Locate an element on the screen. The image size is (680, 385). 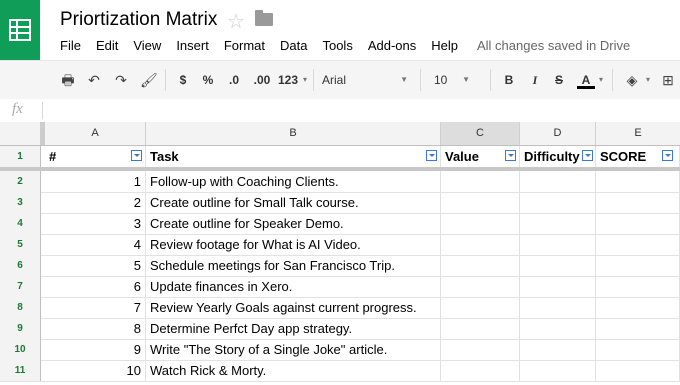
row-header: 10 is located at coordinates (20, 349).